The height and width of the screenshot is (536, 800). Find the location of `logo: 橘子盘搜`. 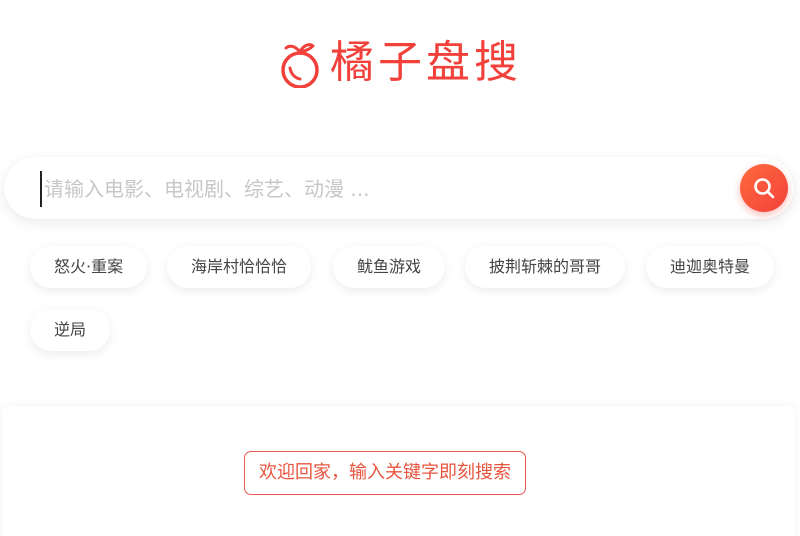

logo: 橘子盘搜 is located at coordinates (400, 63).